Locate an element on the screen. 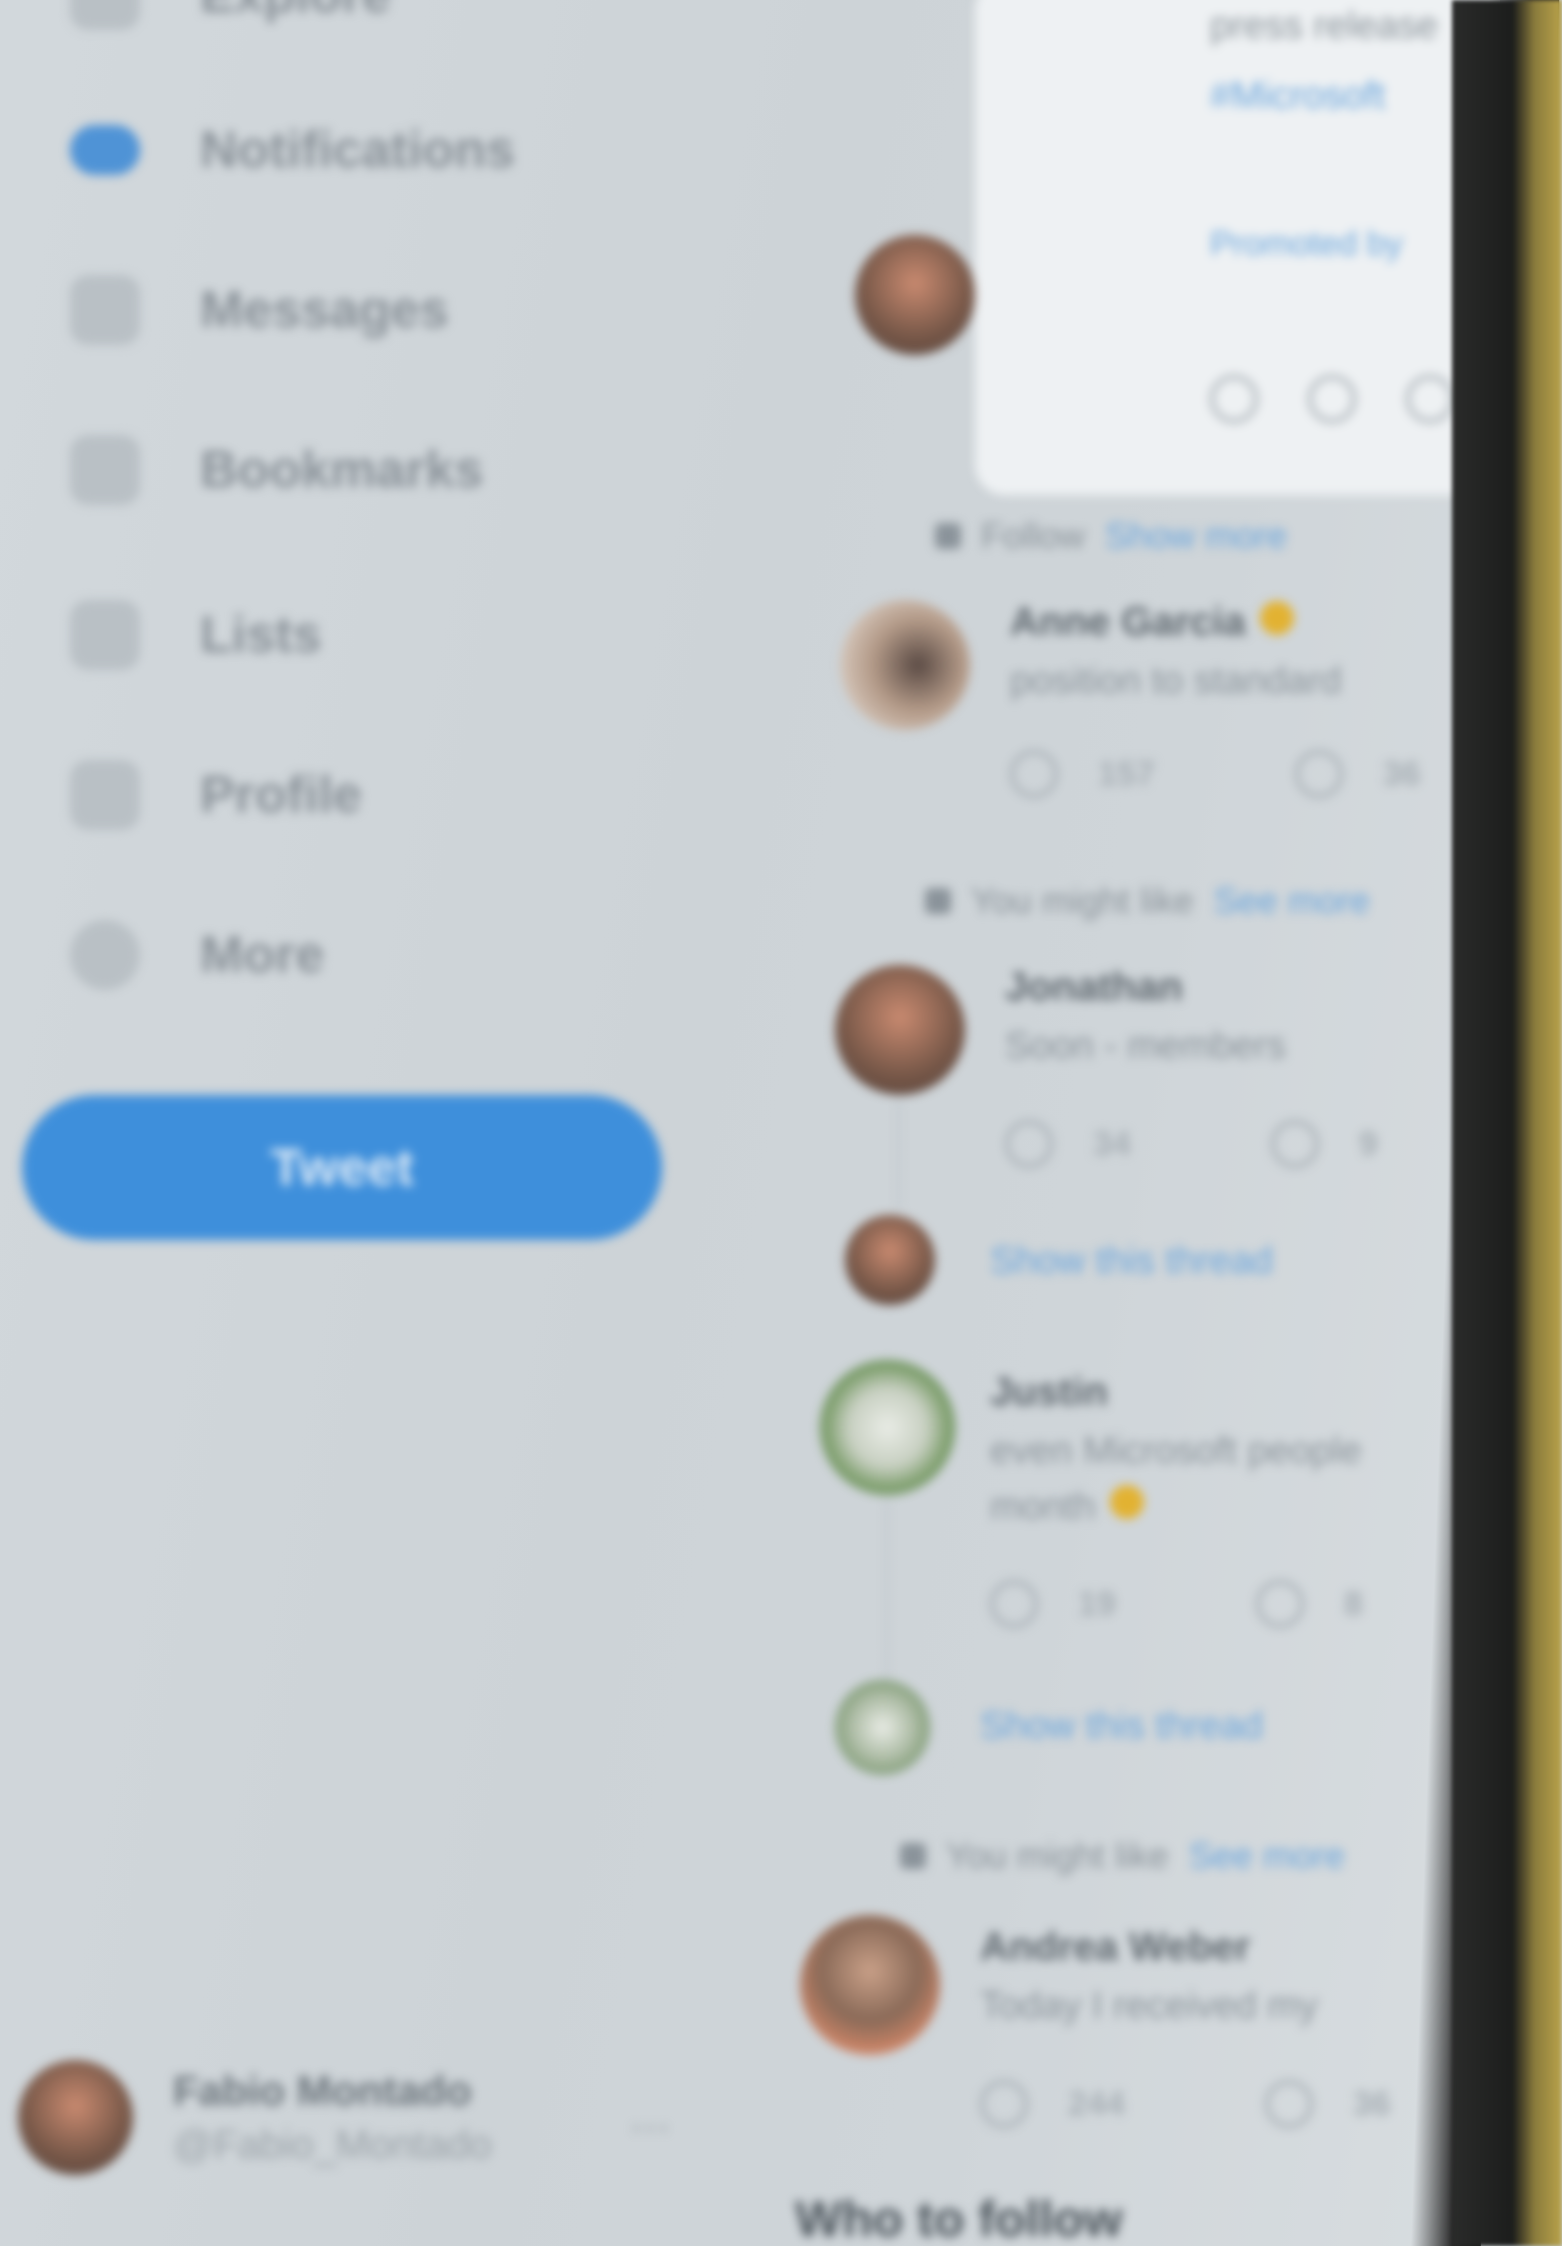 The width and height of the screenshot is (1562, 2246). tweet-text-cont: month is located at coordinates (1067, 1507).